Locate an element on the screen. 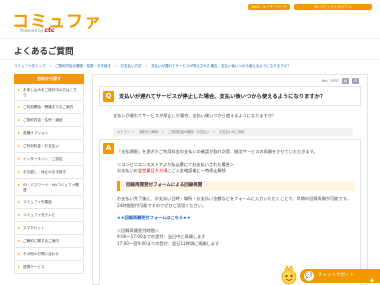 The image size is (380, 285). sidebar-item: 各種オプション is located at coordinates (49, 133).